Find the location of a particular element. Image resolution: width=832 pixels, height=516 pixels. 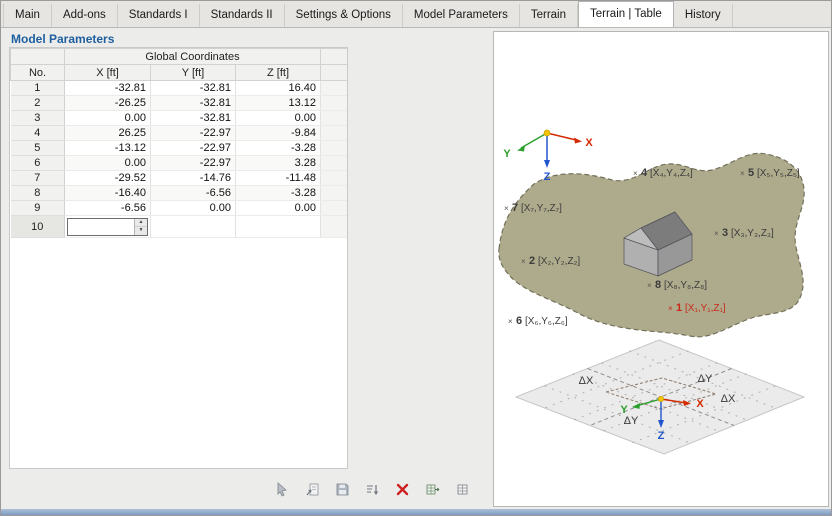

point-coords: [X₄,Y₄,Z₄] is located at coordinates (671, 173).